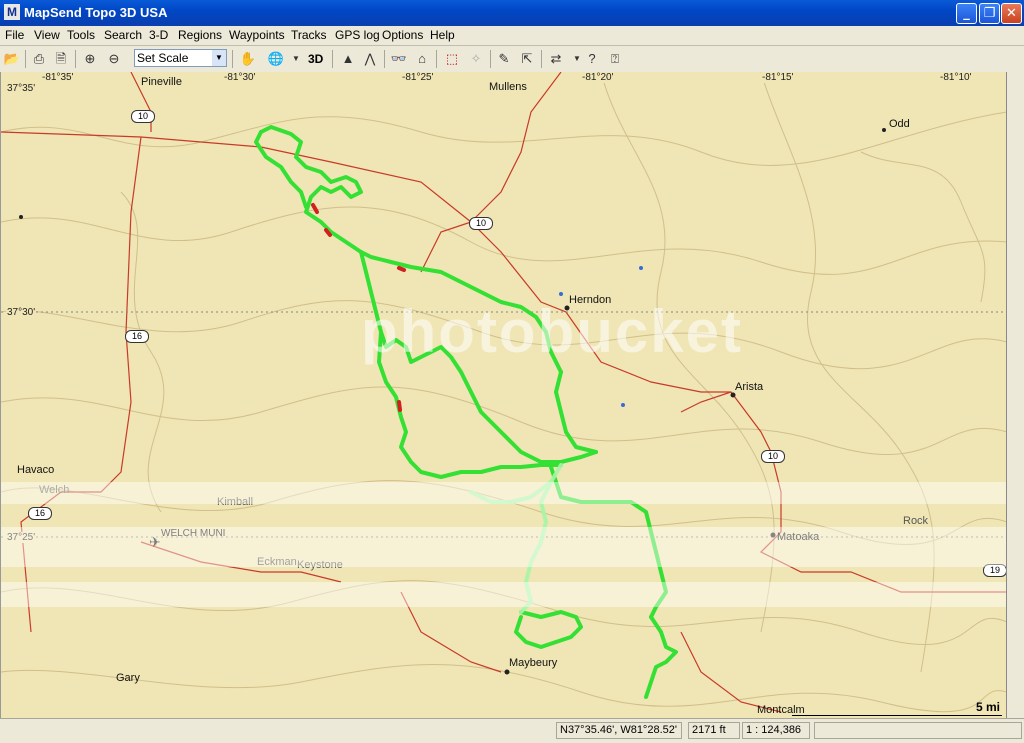  Describe the element at coordinates (598, 77) in the screenshot. I see `longitude-label: -81°20'` at that location.